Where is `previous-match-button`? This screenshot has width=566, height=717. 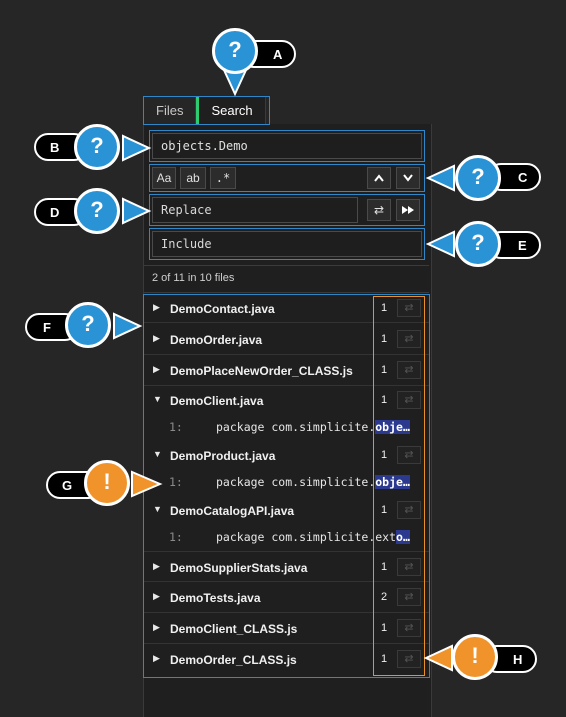 previous-match-button is located at coordinates (379, 178).